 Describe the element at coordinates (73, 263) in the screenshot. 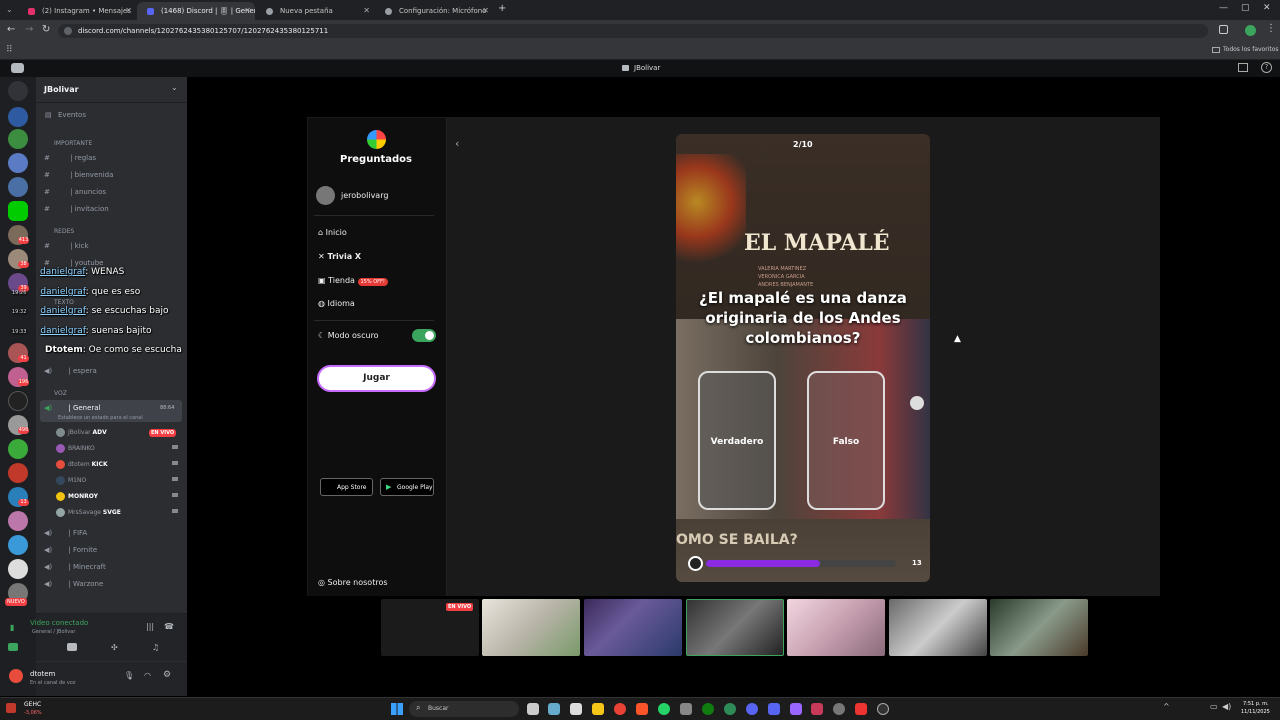

I see `channel-youtube: # | youtube` at that location.